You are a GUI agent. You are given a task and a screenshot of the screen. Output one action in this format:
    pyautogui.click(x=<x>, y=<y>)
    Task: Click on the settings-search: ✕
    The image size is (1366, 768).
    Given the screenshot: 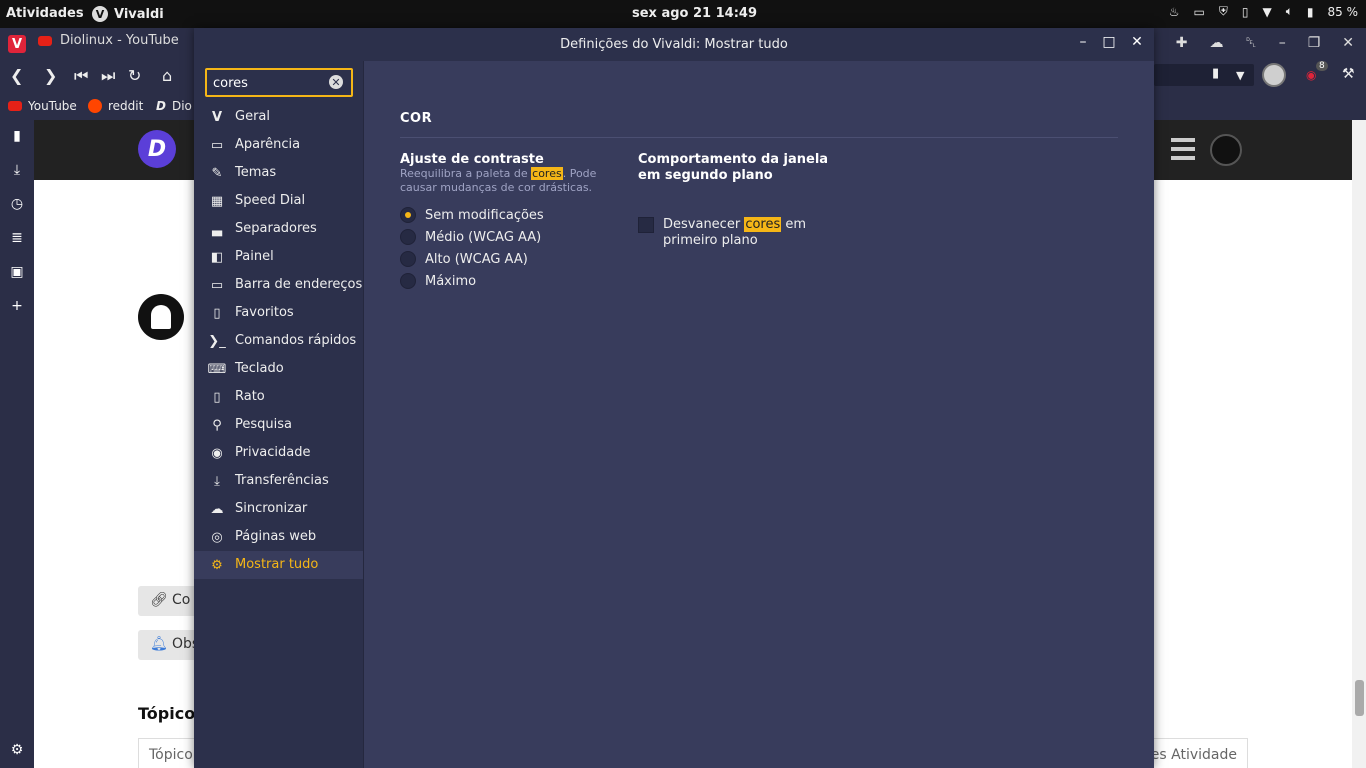 What is the action you would take?
    pyautogui.click(x=279, y=82)
    